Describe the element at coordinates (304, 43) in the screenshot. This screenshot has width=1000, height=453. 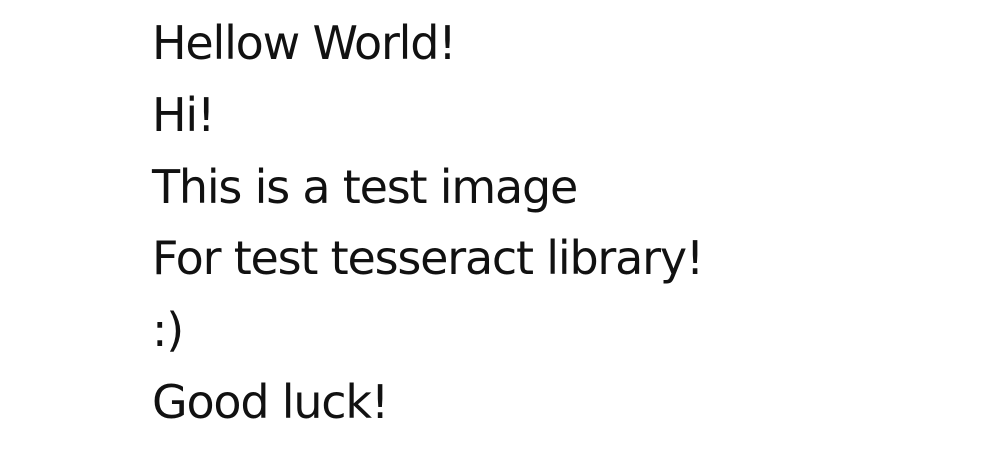
I see `line-greeting-hellow-world: Hellow World!` at that location.